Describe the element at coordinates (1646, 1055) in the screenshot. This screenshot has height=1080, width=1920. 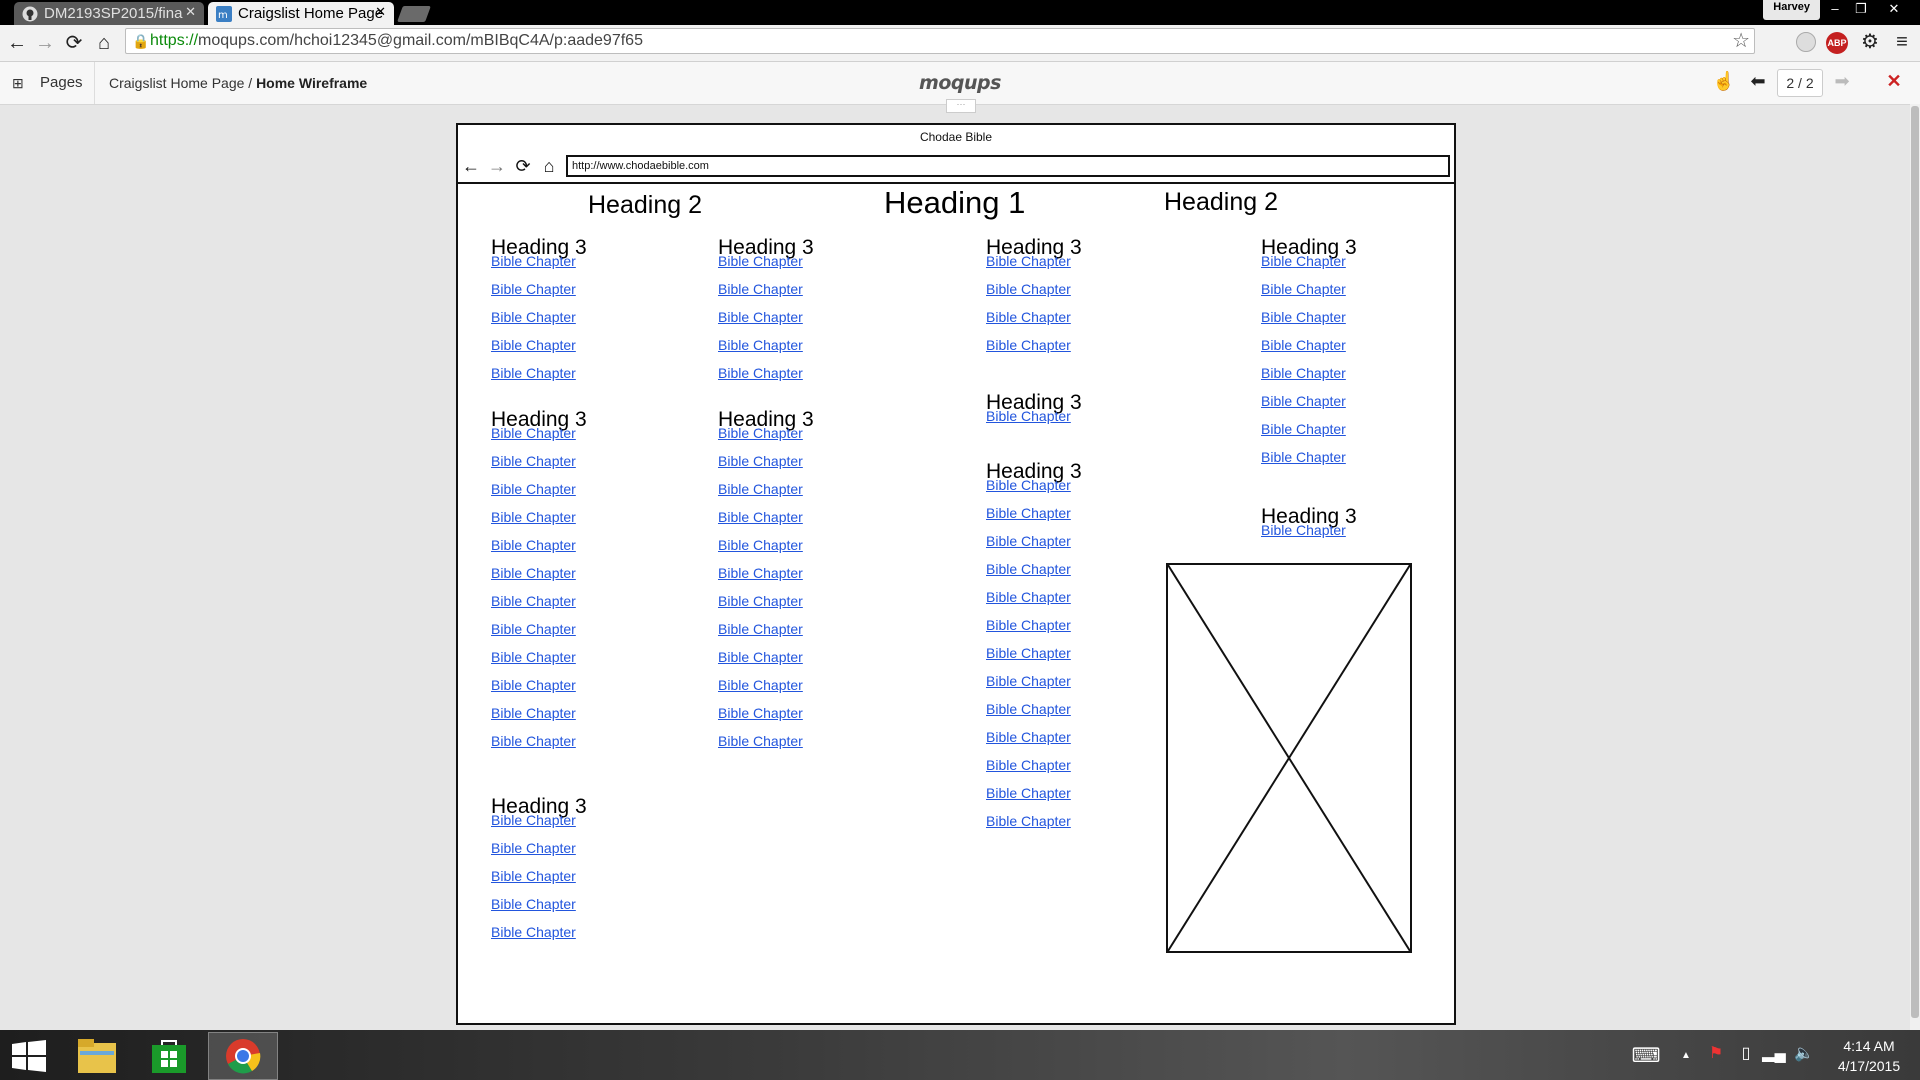
I see `keyboard-icon: ⌨` at that location.